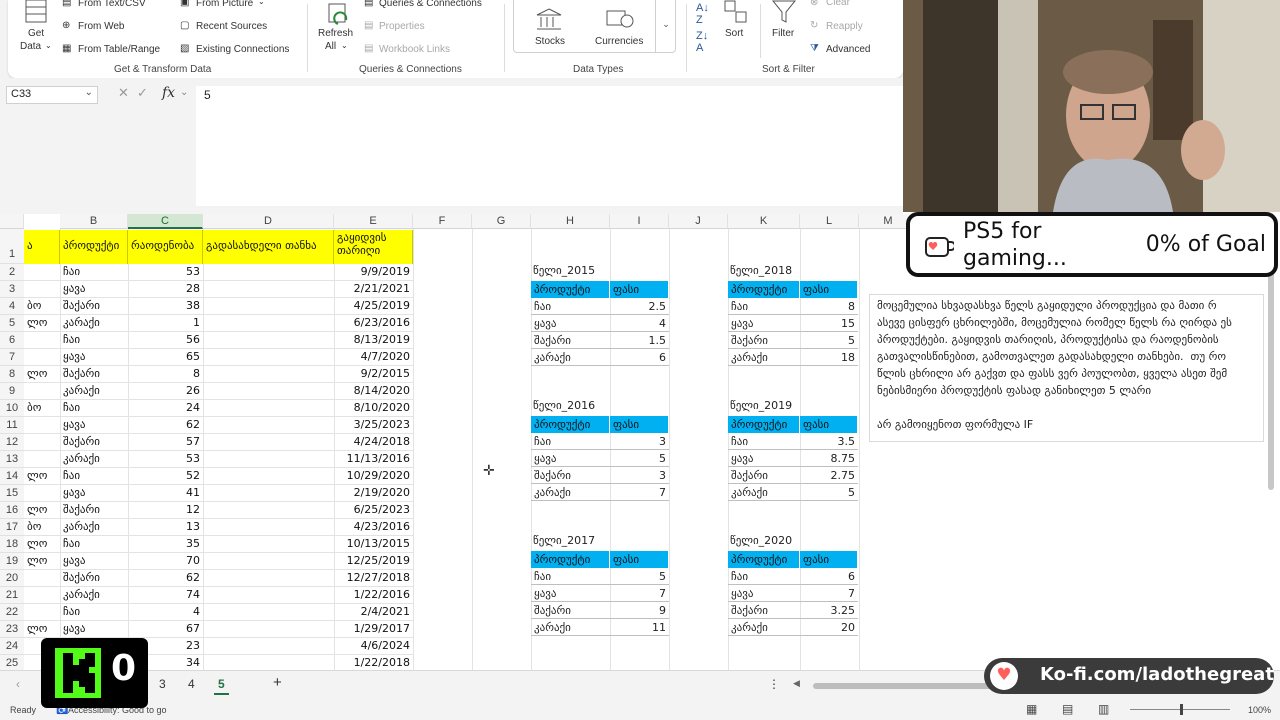 The image size is (1280, 720). Describe the element at coordinates (665, 26) in the screenshot. I see `data-types-expand-button: ⌄` at that location.